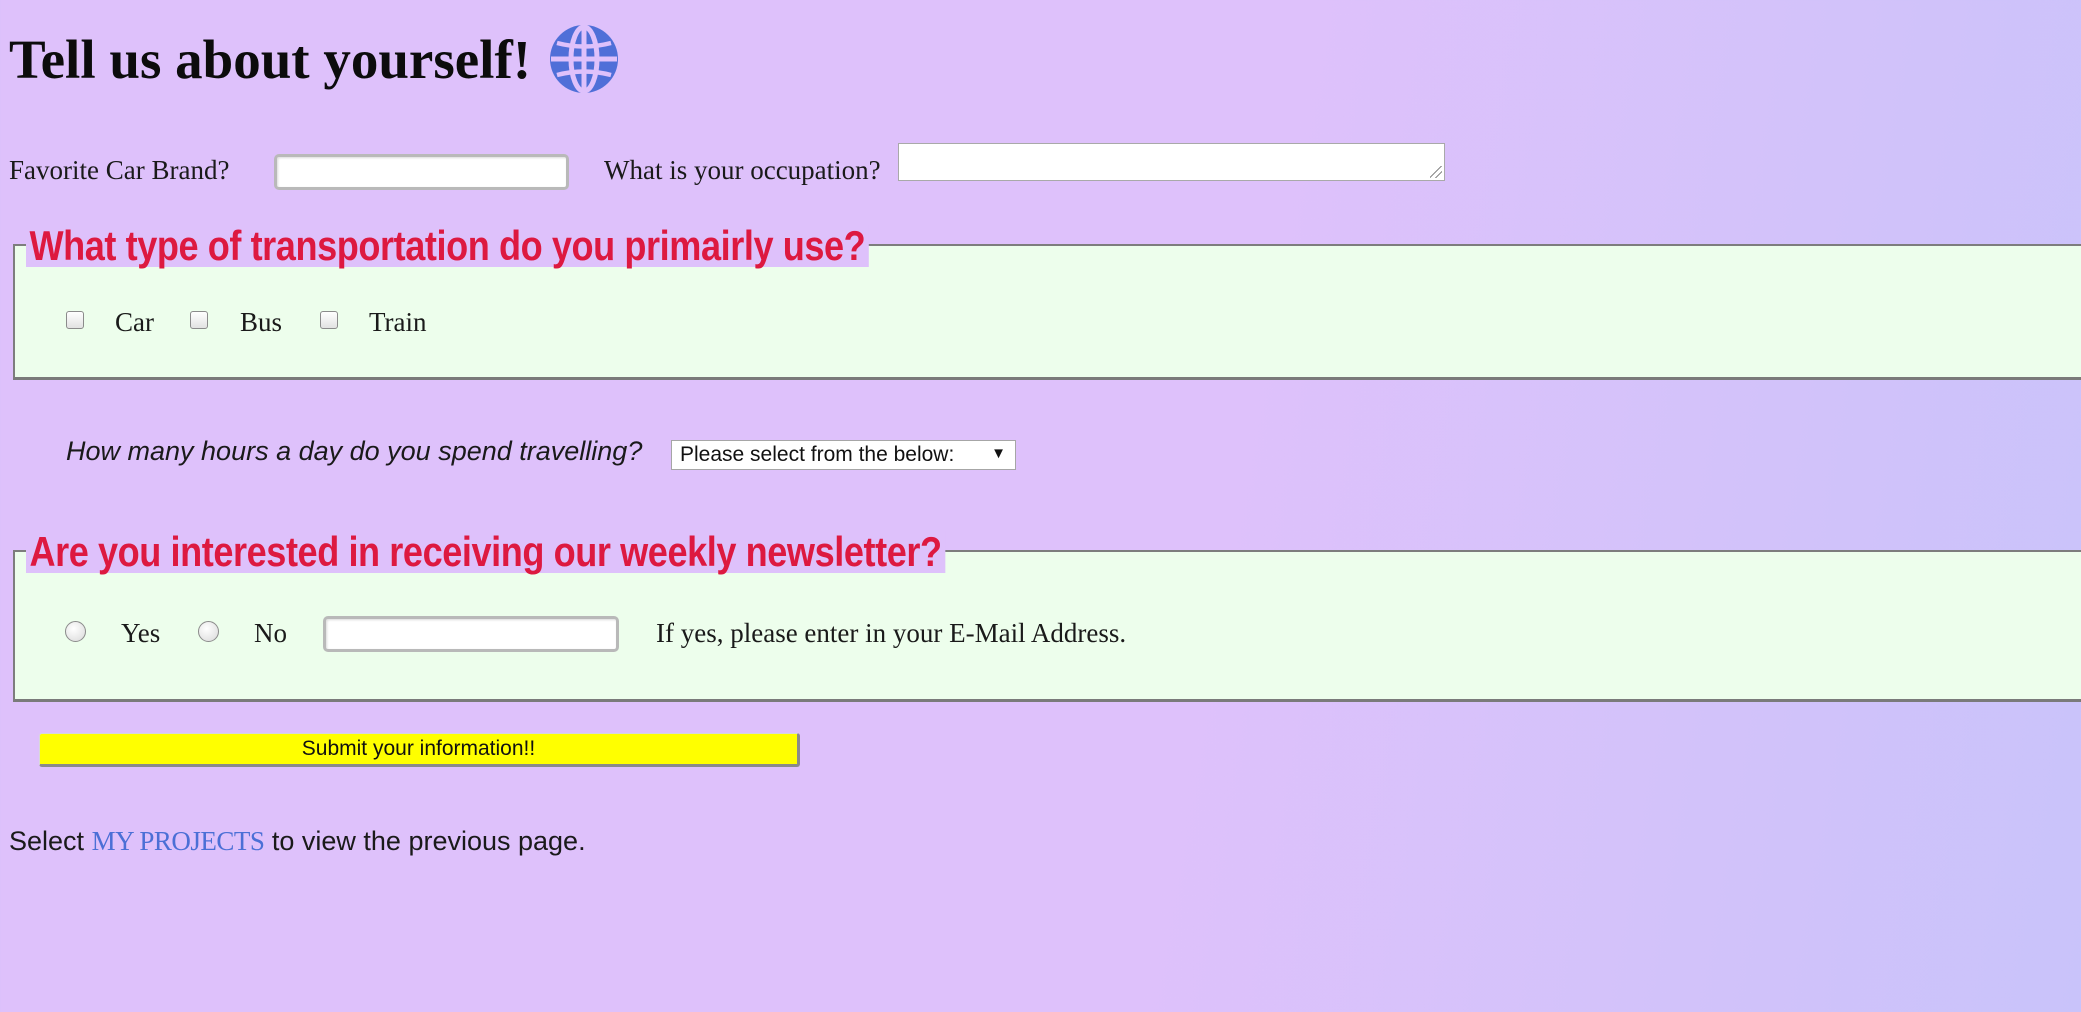 This screenshot has width=2081, height=1012. Describe the element at coordinates (584, 59) in the screenshot. I see `globe-icon` at that location.